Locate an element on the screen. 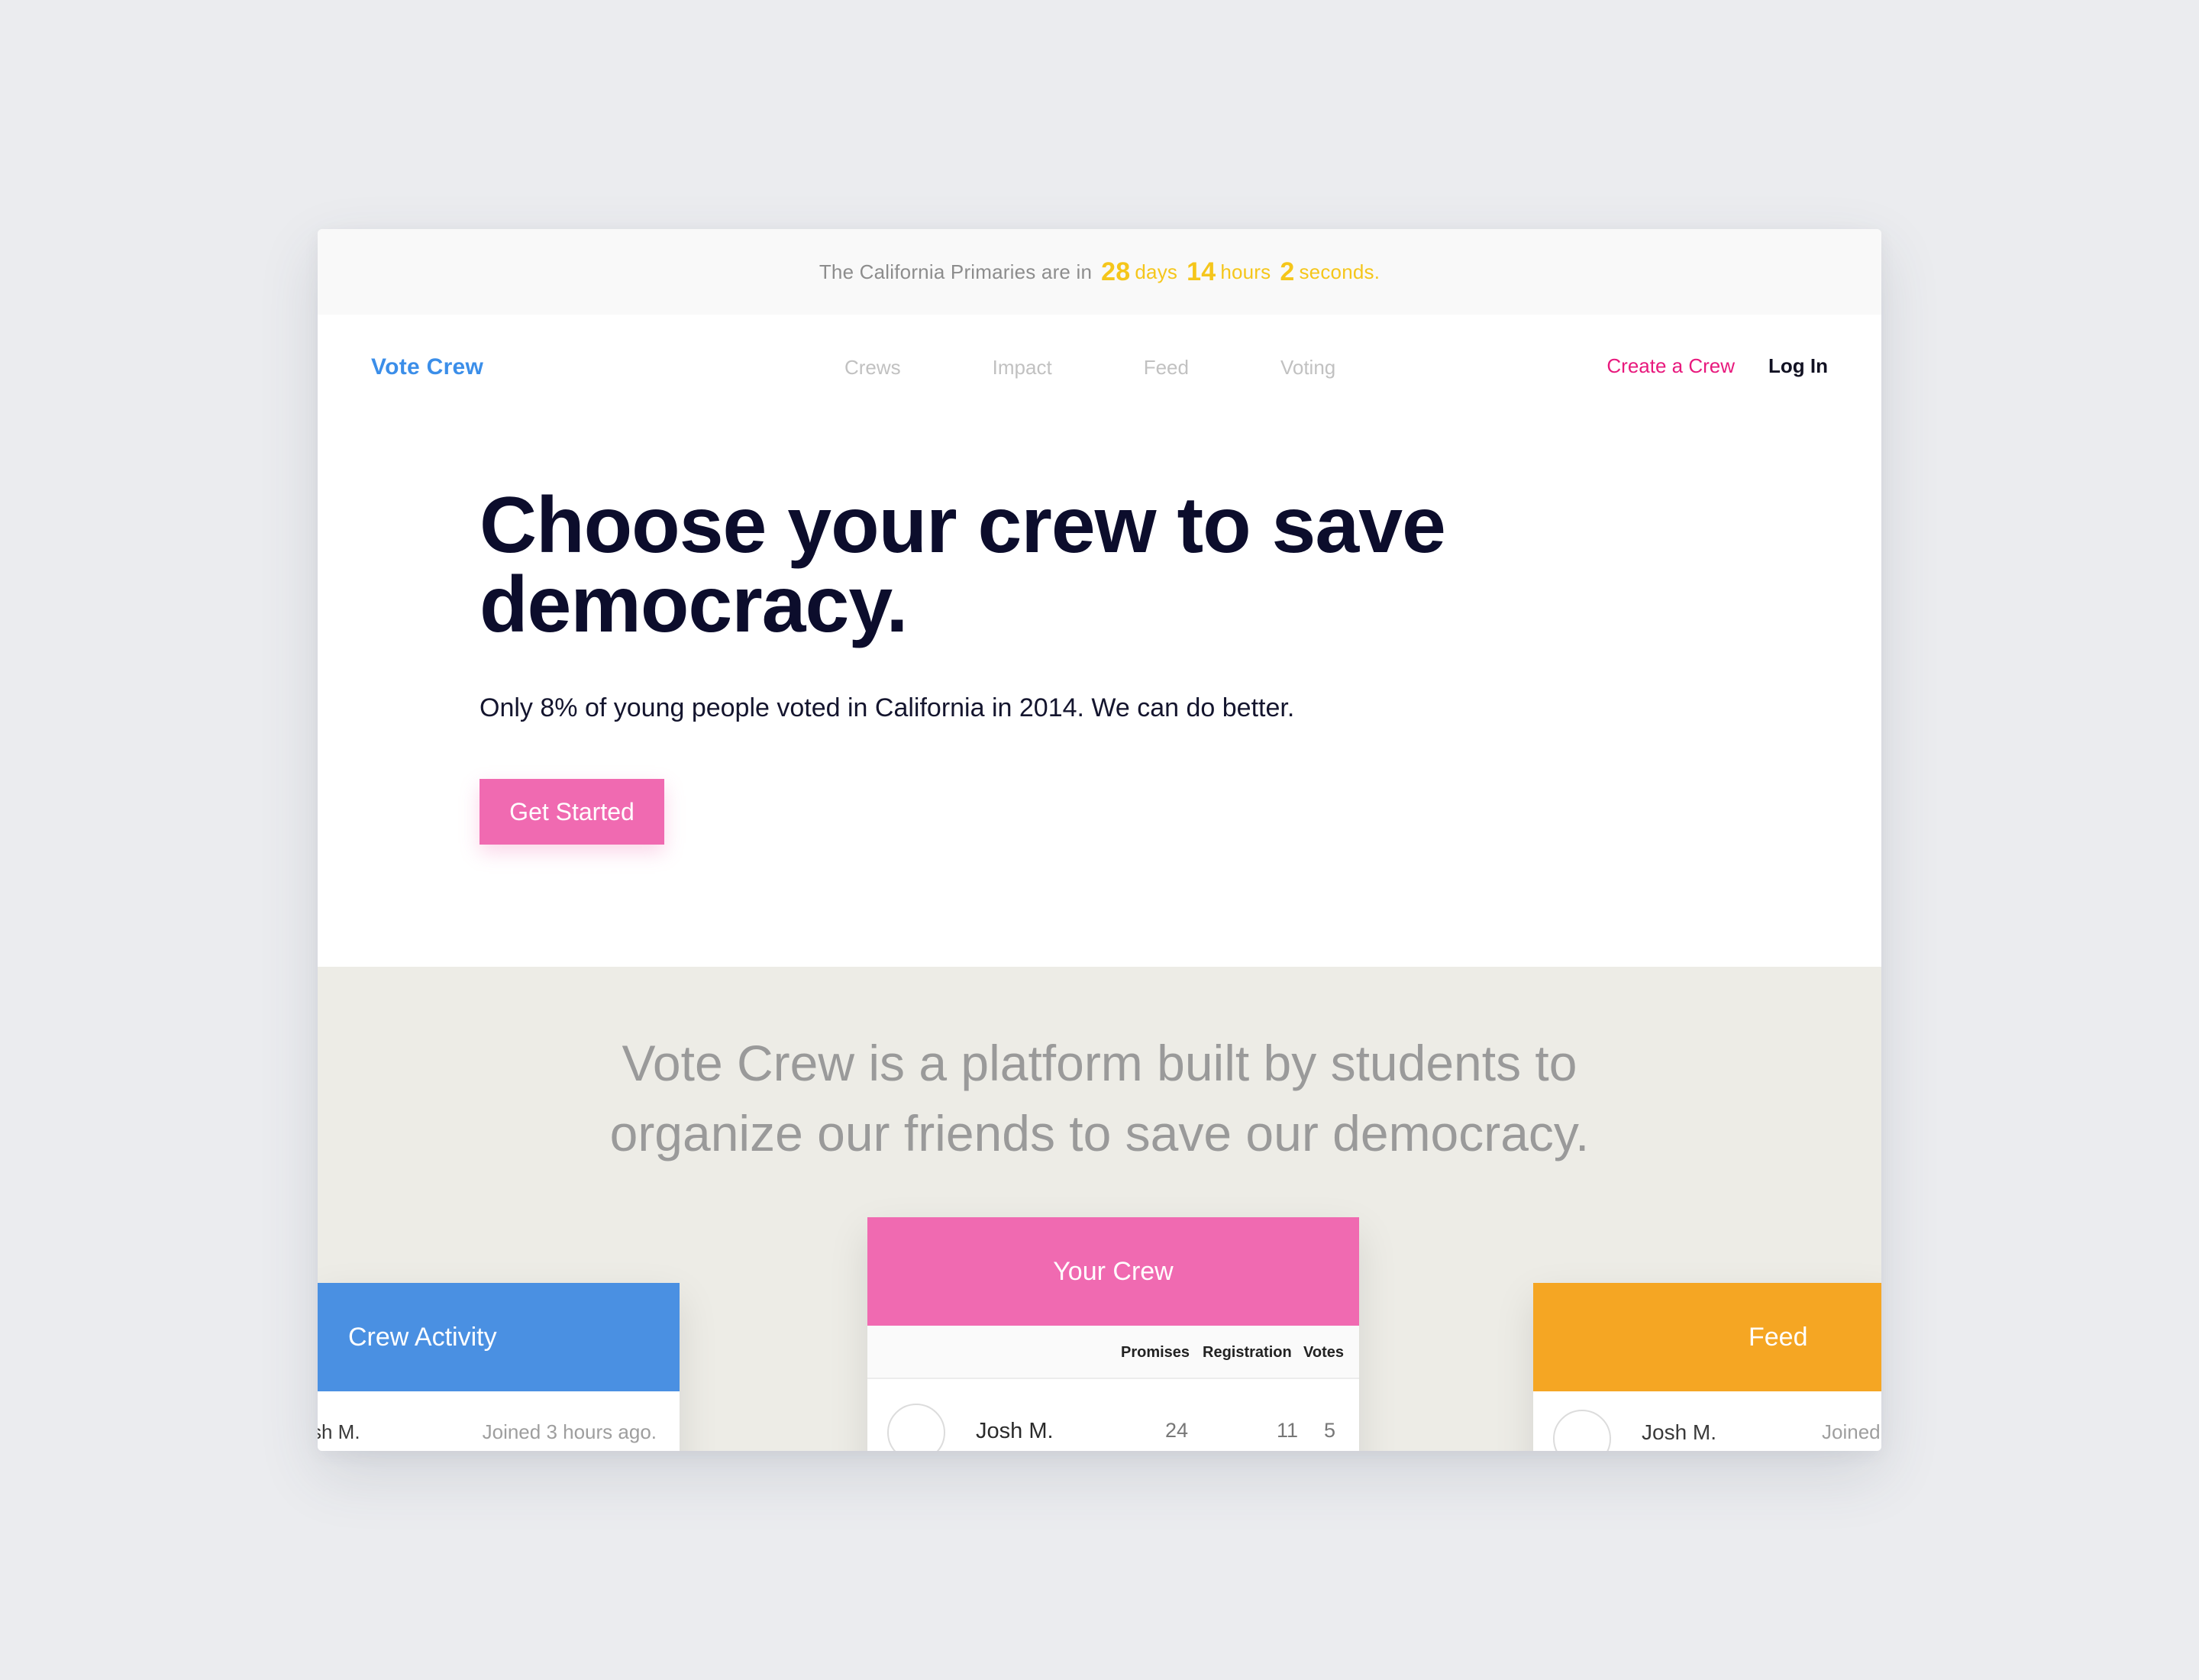 Image resolution: width=2199 pixels, height=1680 pixels. table-header: Promises Registration Votes is located at coordinates (1113, 1352).